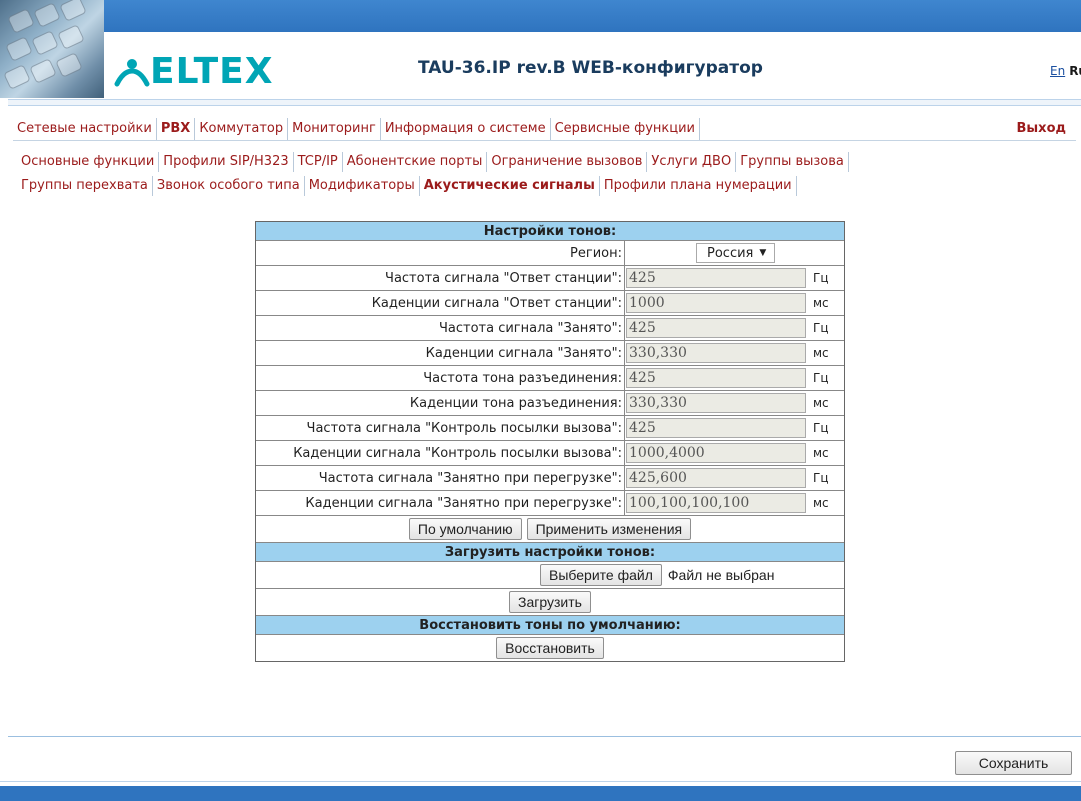 The width and height of the screenshot is (1081, 801). I want to click on menu-monitoring: Мониторинг, so click(334, 129).